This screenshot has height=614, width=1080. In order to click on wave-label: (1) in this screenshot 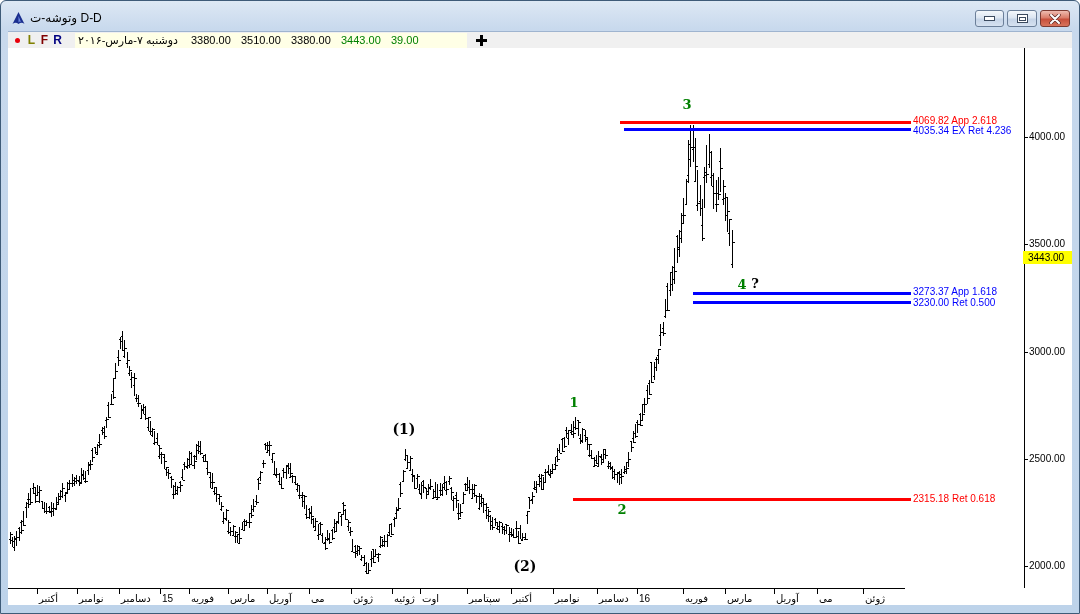, I will do `click(404, 429)`.